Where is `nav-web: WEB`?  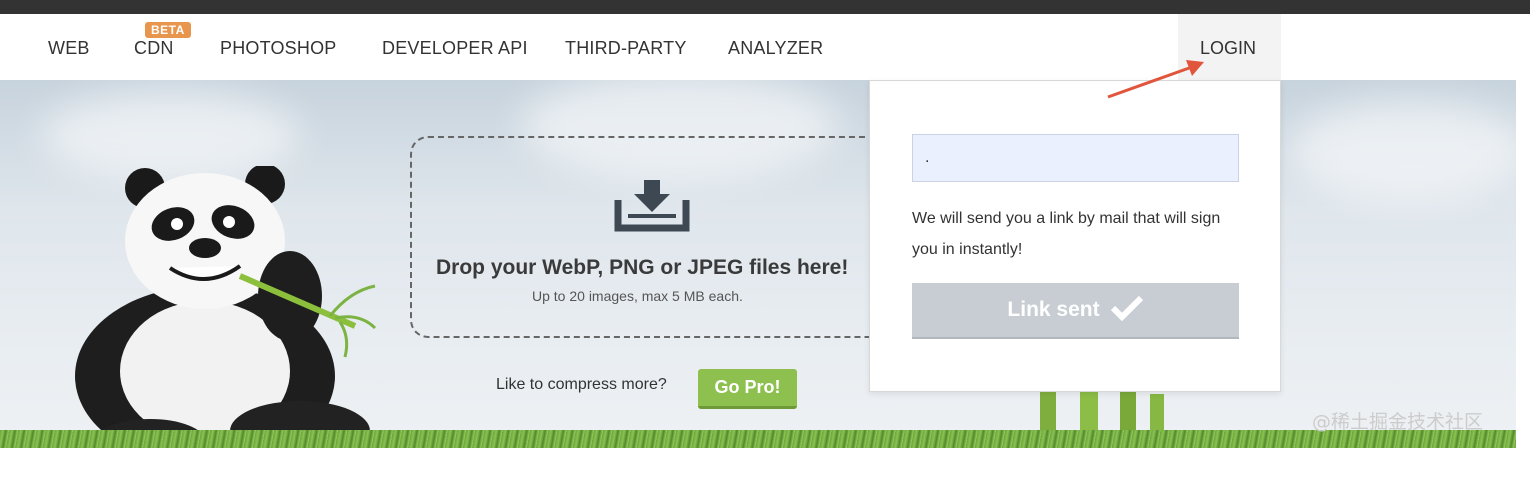 nav-web: WEB is located at coordinates (69, 48).